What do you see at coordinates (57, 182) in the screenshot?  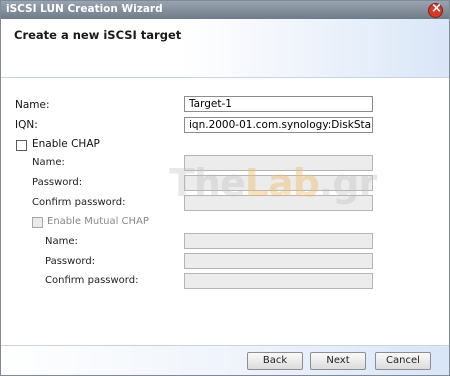 I see `chap-password-label: Password:` at bounding box center [57, 182].